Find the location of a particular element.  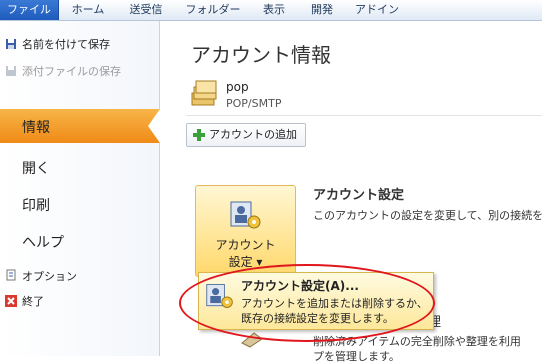

add-account-label: アカウントの追加 is located at coordinates (253, 134).